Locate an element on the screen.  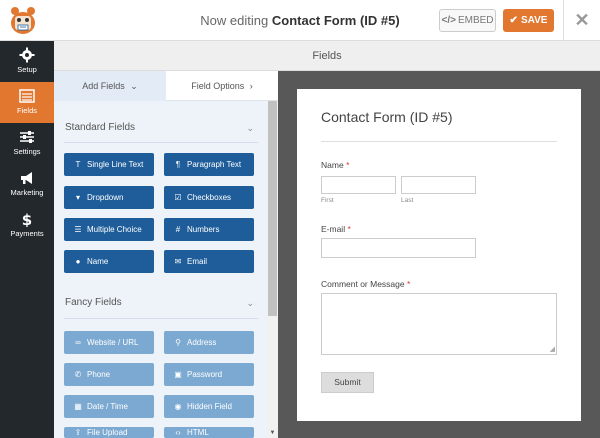
add-field-single-line-text: T Single Line Text is located at coordinates (109, 164).